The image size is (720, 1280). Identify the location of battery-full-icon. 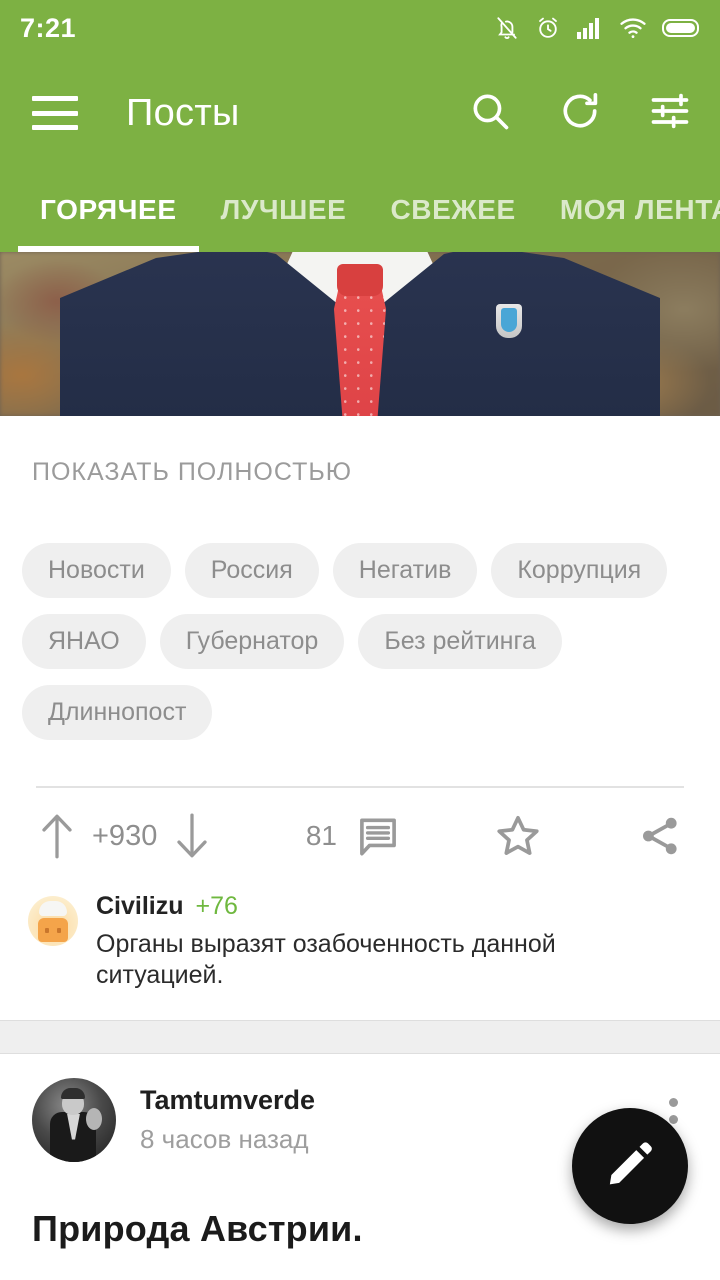
(682, 28).